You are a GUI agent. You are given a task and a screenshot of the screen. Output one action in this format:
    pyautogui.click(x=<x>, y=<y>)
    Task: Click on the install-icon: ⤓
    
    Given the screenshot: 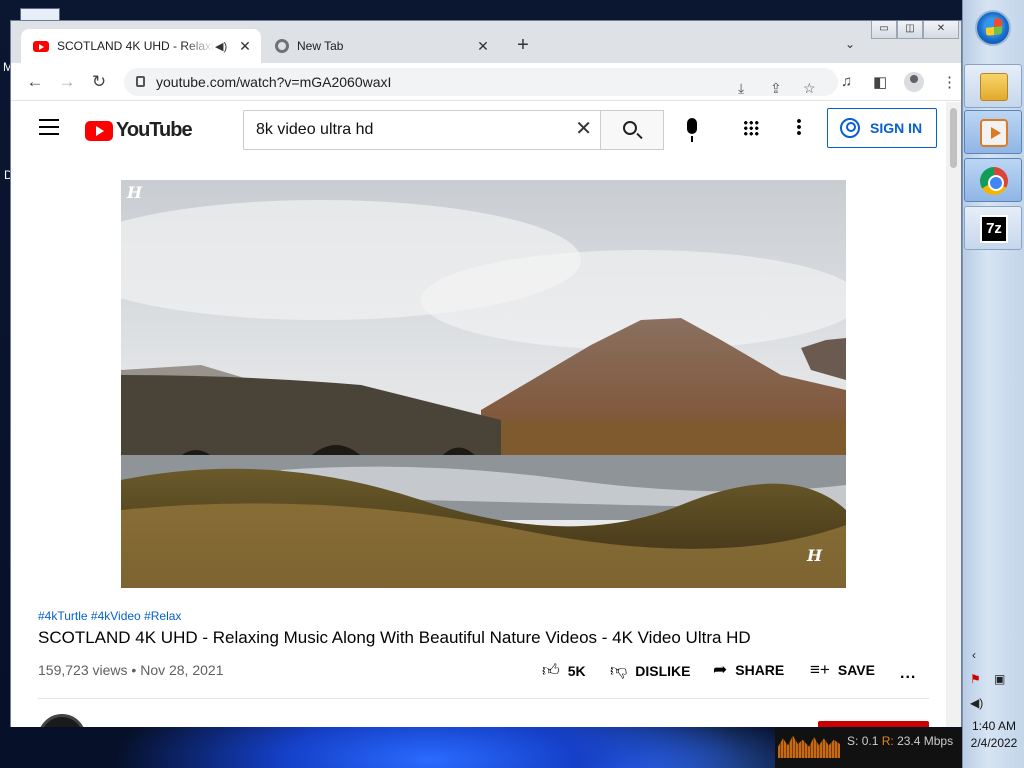 What is the action you would take?
    pyautogui.click(x=741, y=88)
    